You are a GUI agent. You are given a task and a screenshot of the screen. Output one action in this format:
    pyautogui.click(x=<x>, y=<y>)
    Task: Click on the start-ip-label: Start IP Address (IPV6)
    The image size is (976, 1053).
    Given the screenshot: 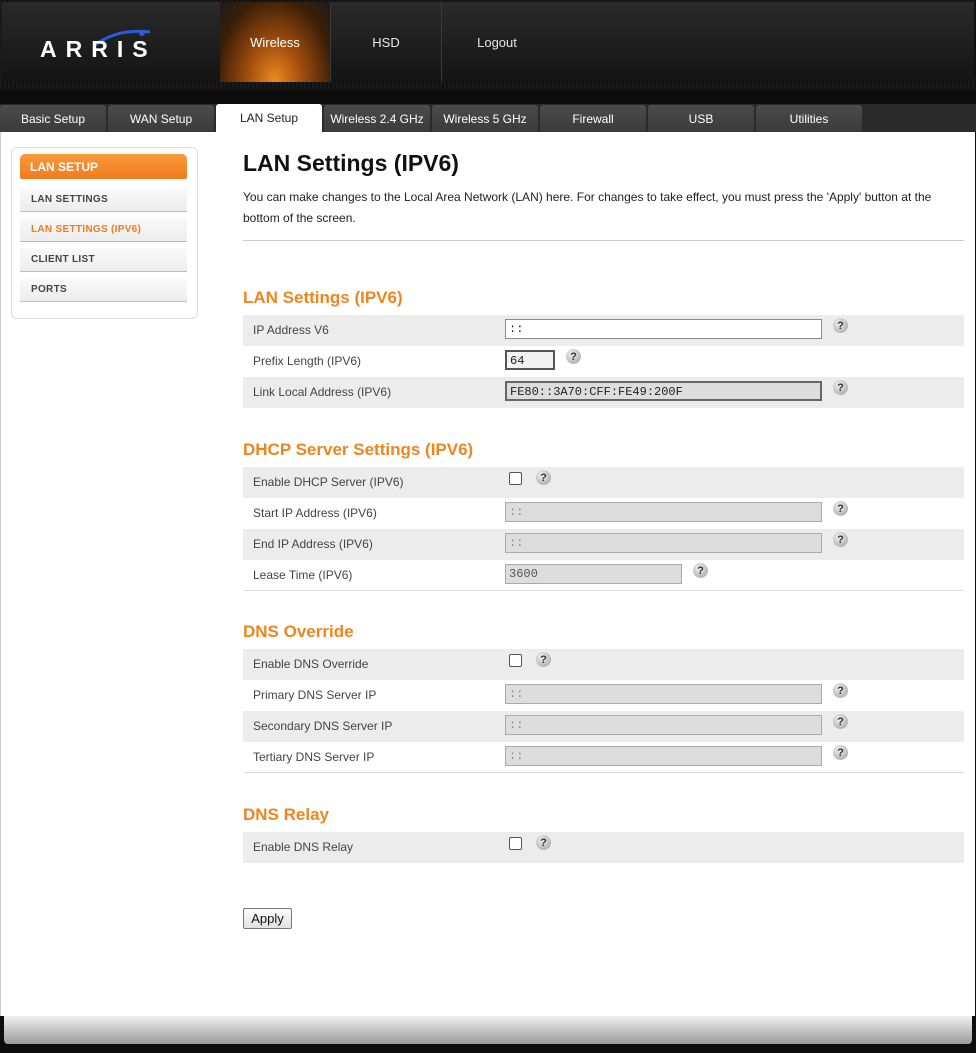 What is the action you would take?
    pyautogui.click(x=315, y=513)
    